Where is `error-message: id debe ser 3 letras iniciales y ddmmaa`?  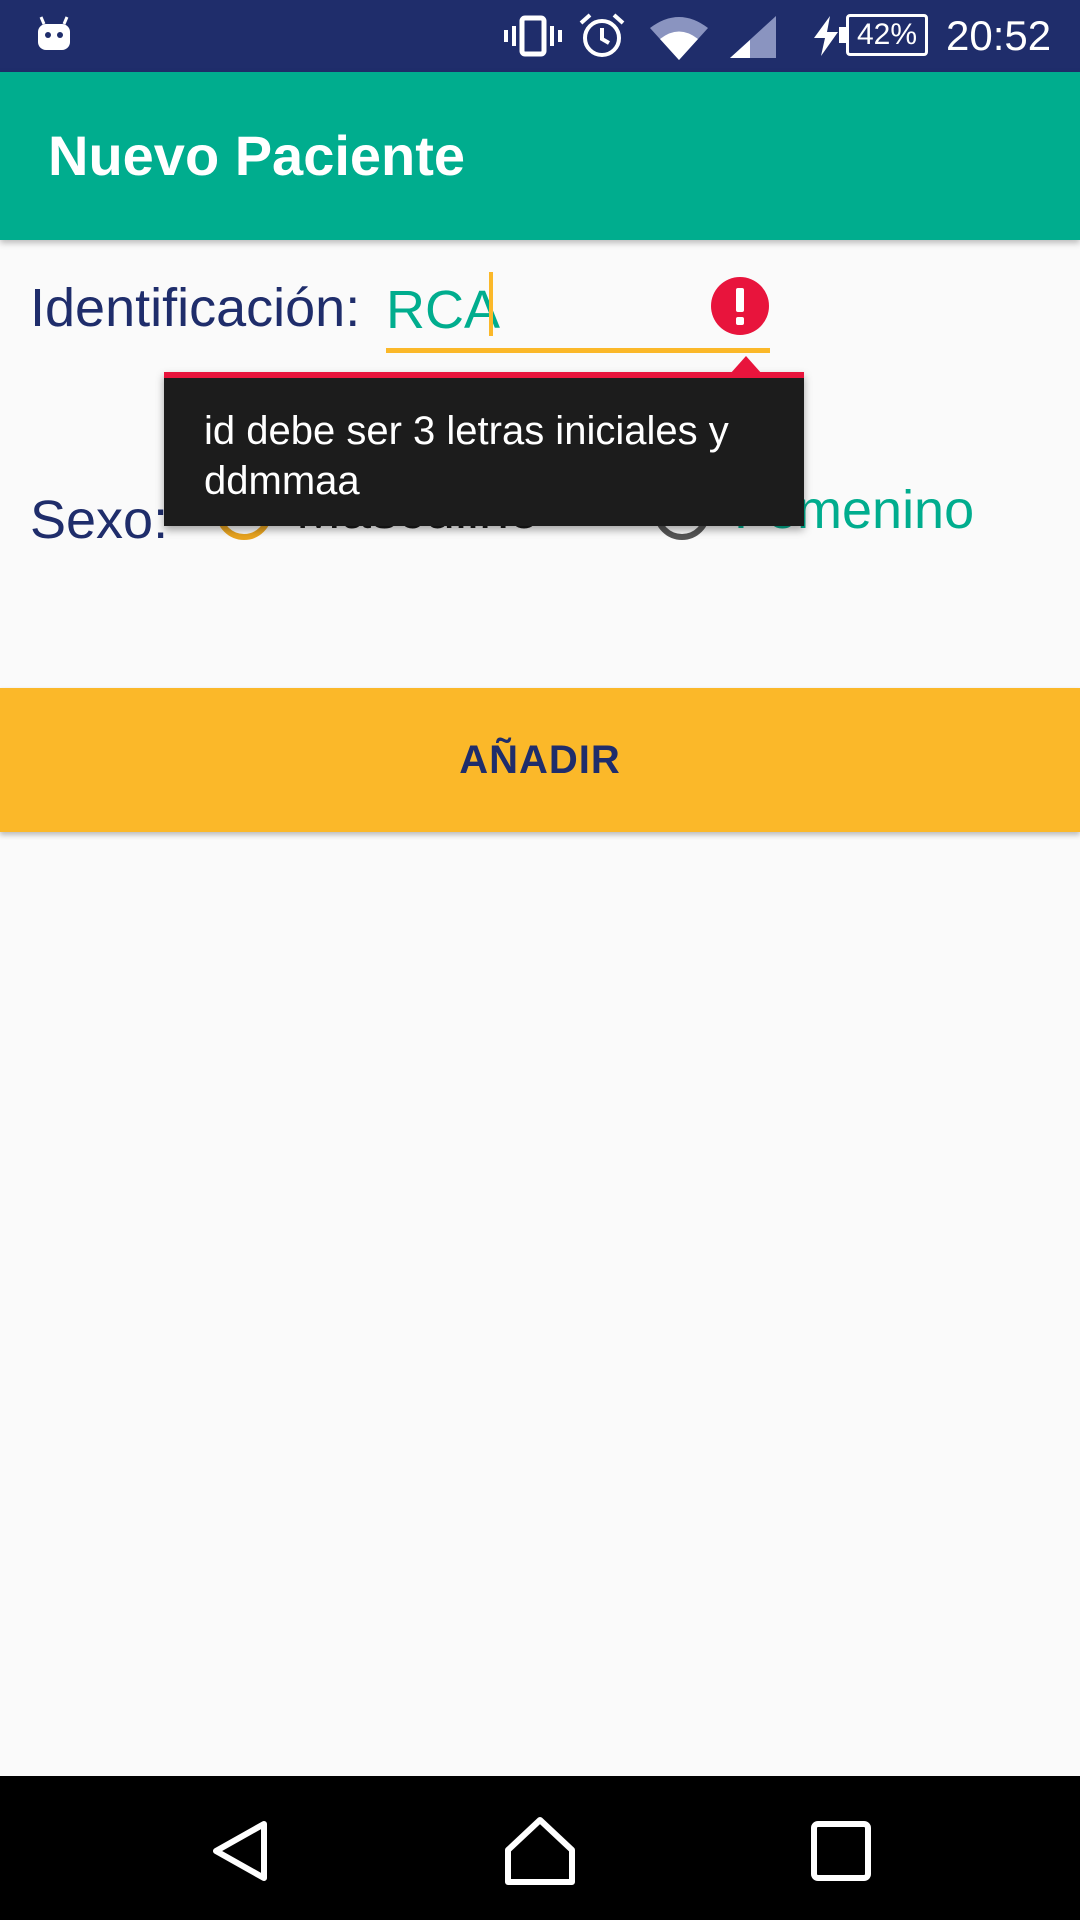 error-message: id debe ser 3 letras iniciales y ddmmaa is located at coordinates (466, 456).